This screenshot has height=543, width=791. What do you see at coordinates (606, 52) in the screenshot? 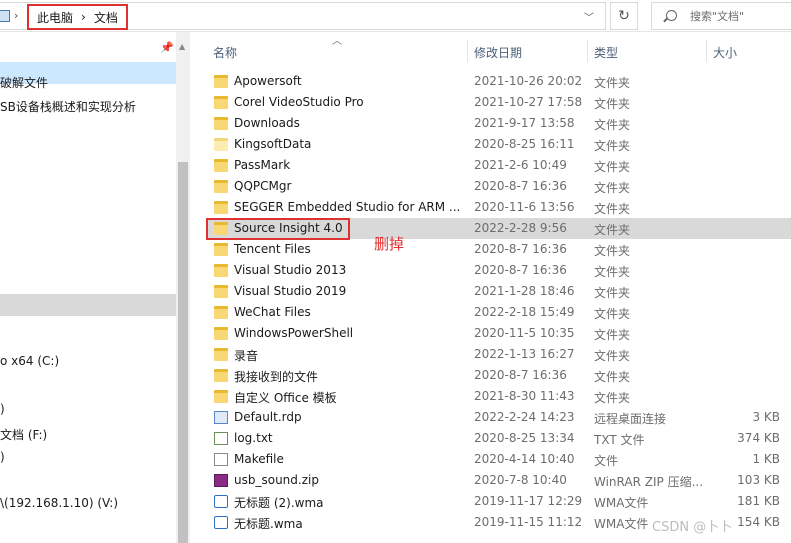
I see `column-header-type: 类型` at bounding box center [606, 52].